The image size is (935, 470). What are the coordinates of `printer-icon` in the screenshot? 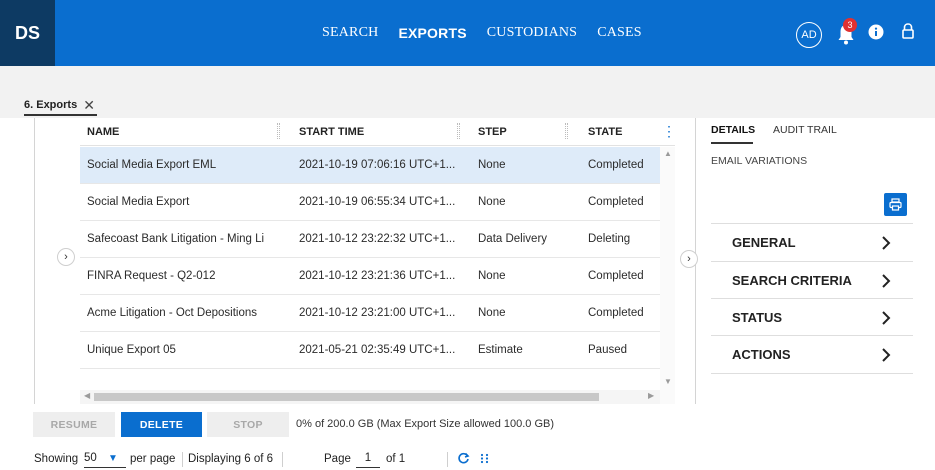 It's located at (895, 204).